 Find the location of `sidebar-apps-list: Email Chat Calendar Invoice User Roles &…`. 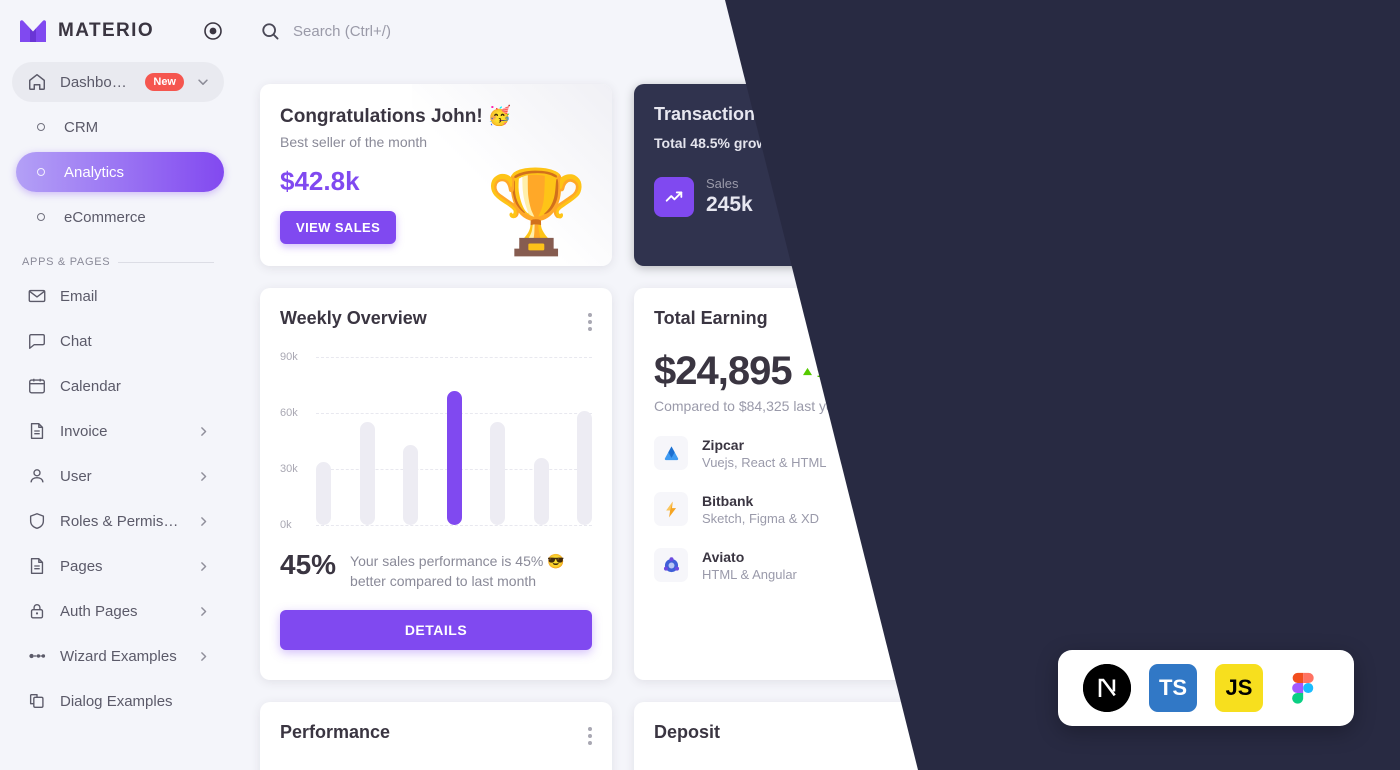

sidebar-apps-list: Email Chat Calendar Invoice User Roles &… is located at coordinates (118, 498).